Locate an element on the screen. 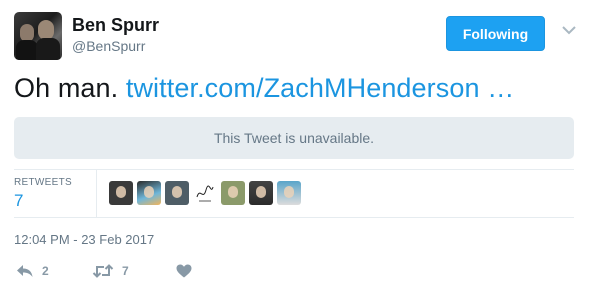 This screenshot has height=294, width=603. tweet-body: Oh man. is located at coordinates (70, 88).